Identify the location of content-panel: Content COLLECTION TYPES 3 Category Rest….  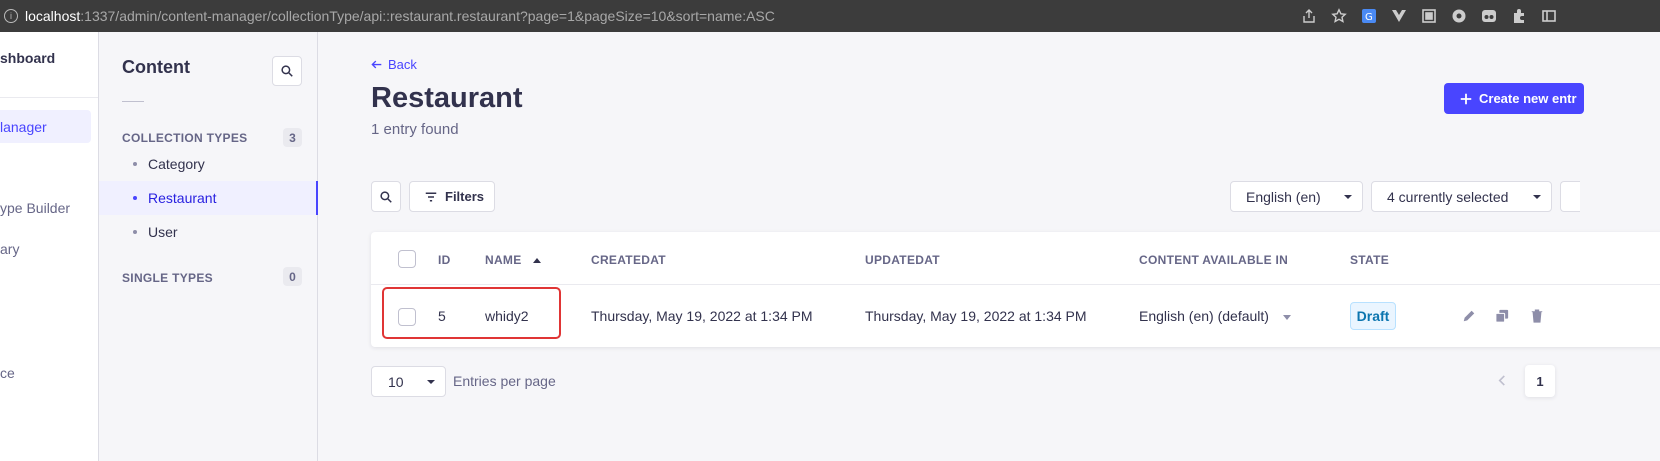
(208, 246).